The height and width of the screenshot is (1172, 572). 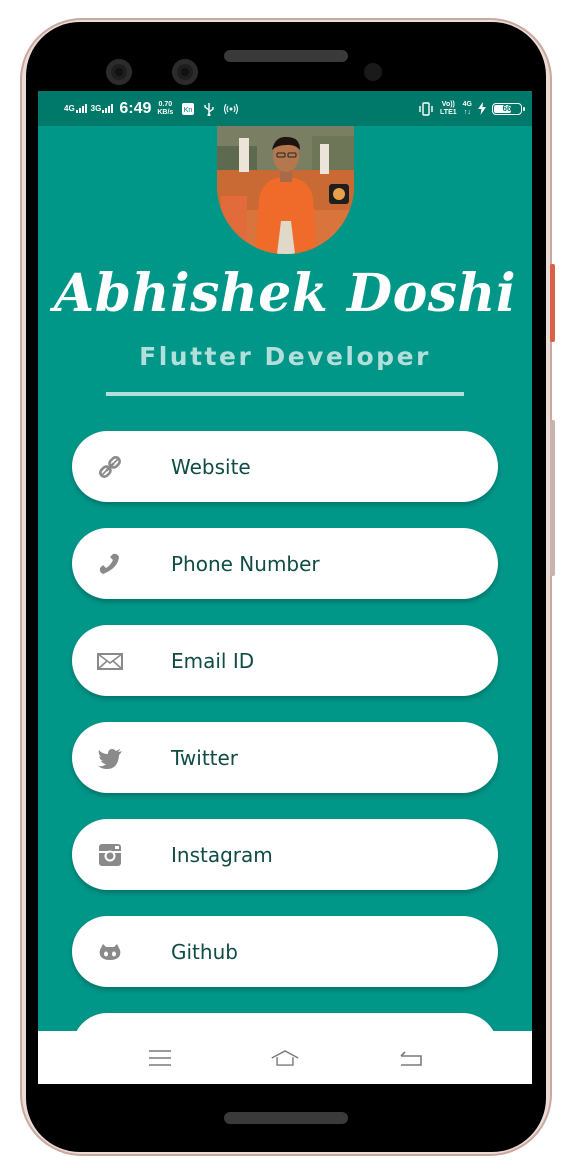 What do you see at coordinates (286, 56) in the screenshot?
I see `earpiece-speaker` at bounding box center [286, 56].